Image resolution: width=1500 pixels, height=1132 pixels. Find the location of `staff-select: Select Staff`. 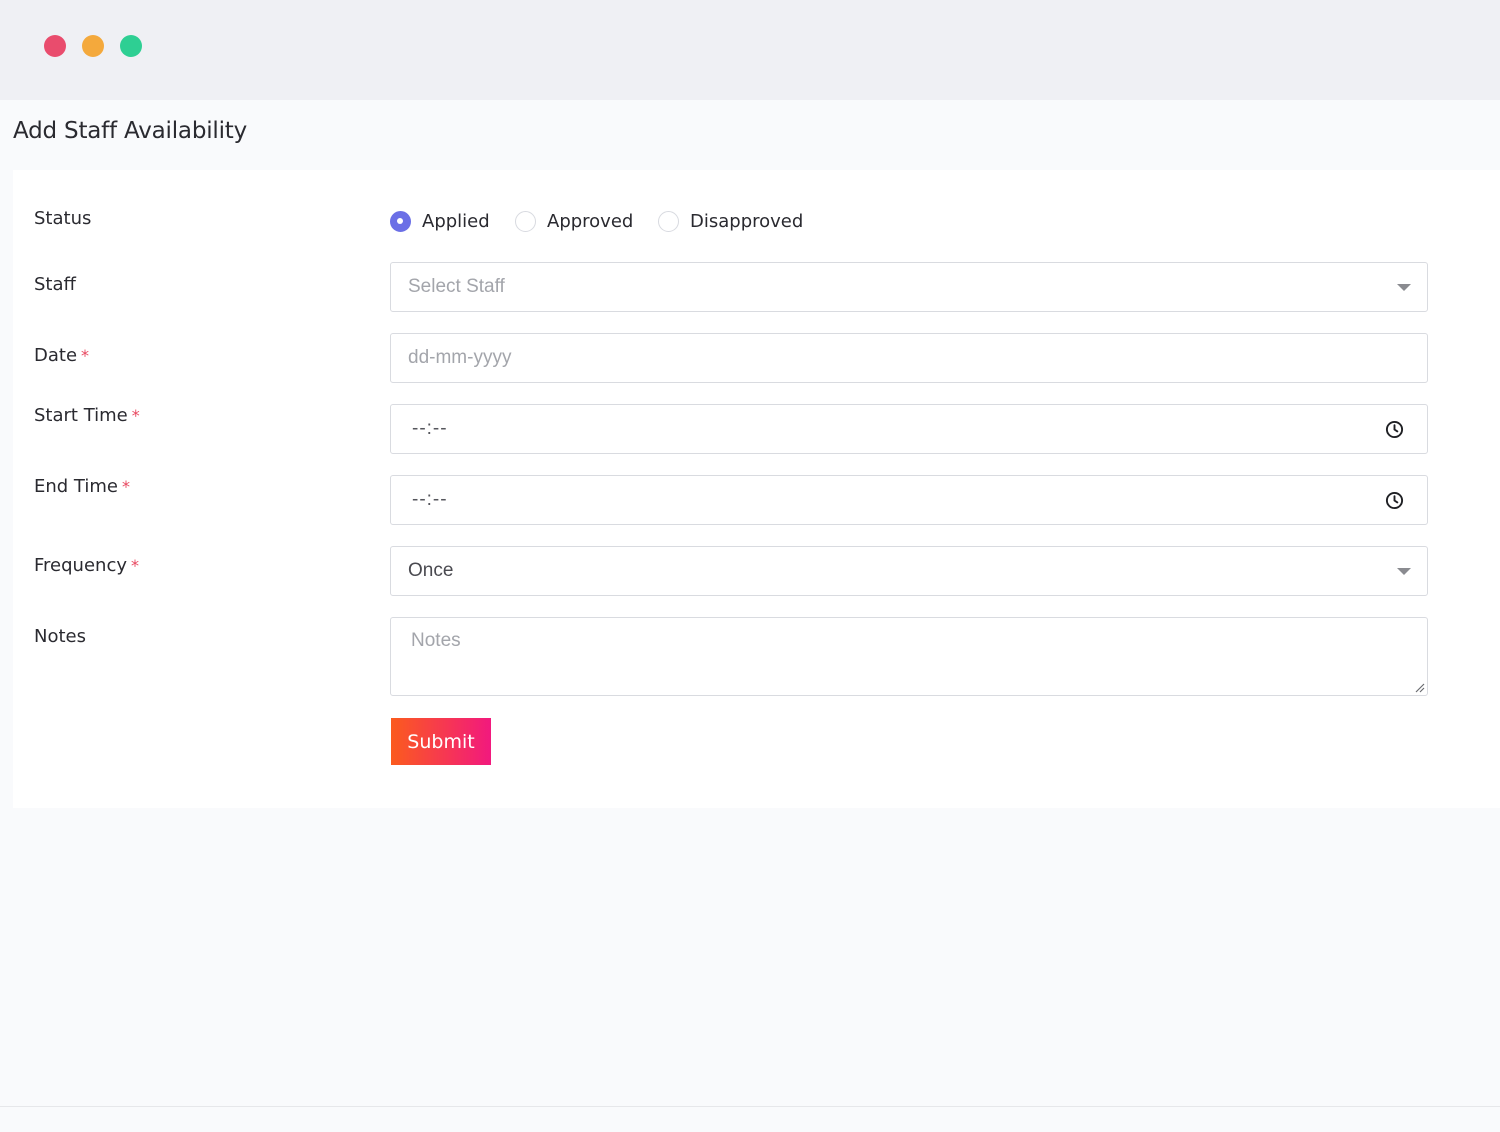

staff-select: Select Staff is located at coordinates (909, 287).